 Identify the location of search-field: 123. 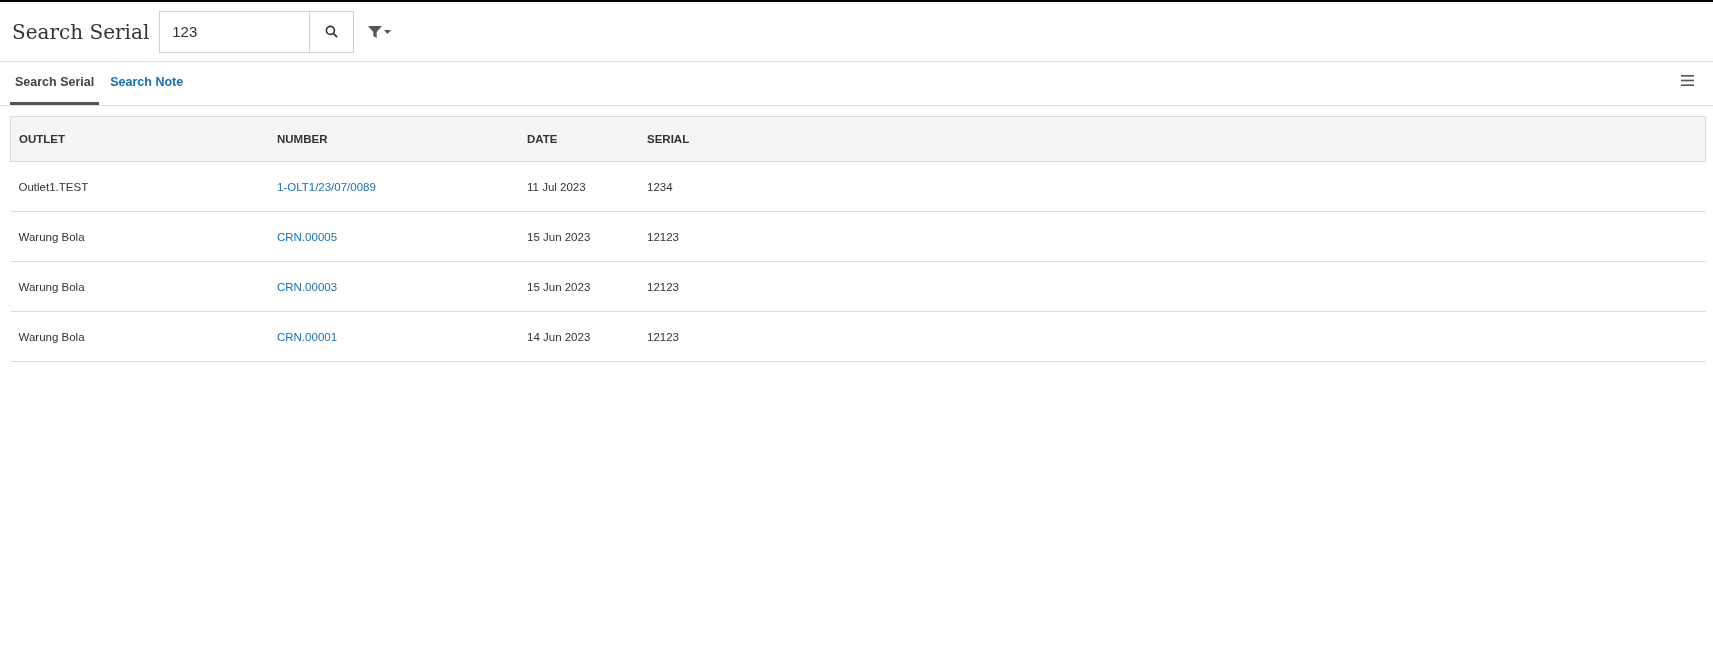
(234, 31).